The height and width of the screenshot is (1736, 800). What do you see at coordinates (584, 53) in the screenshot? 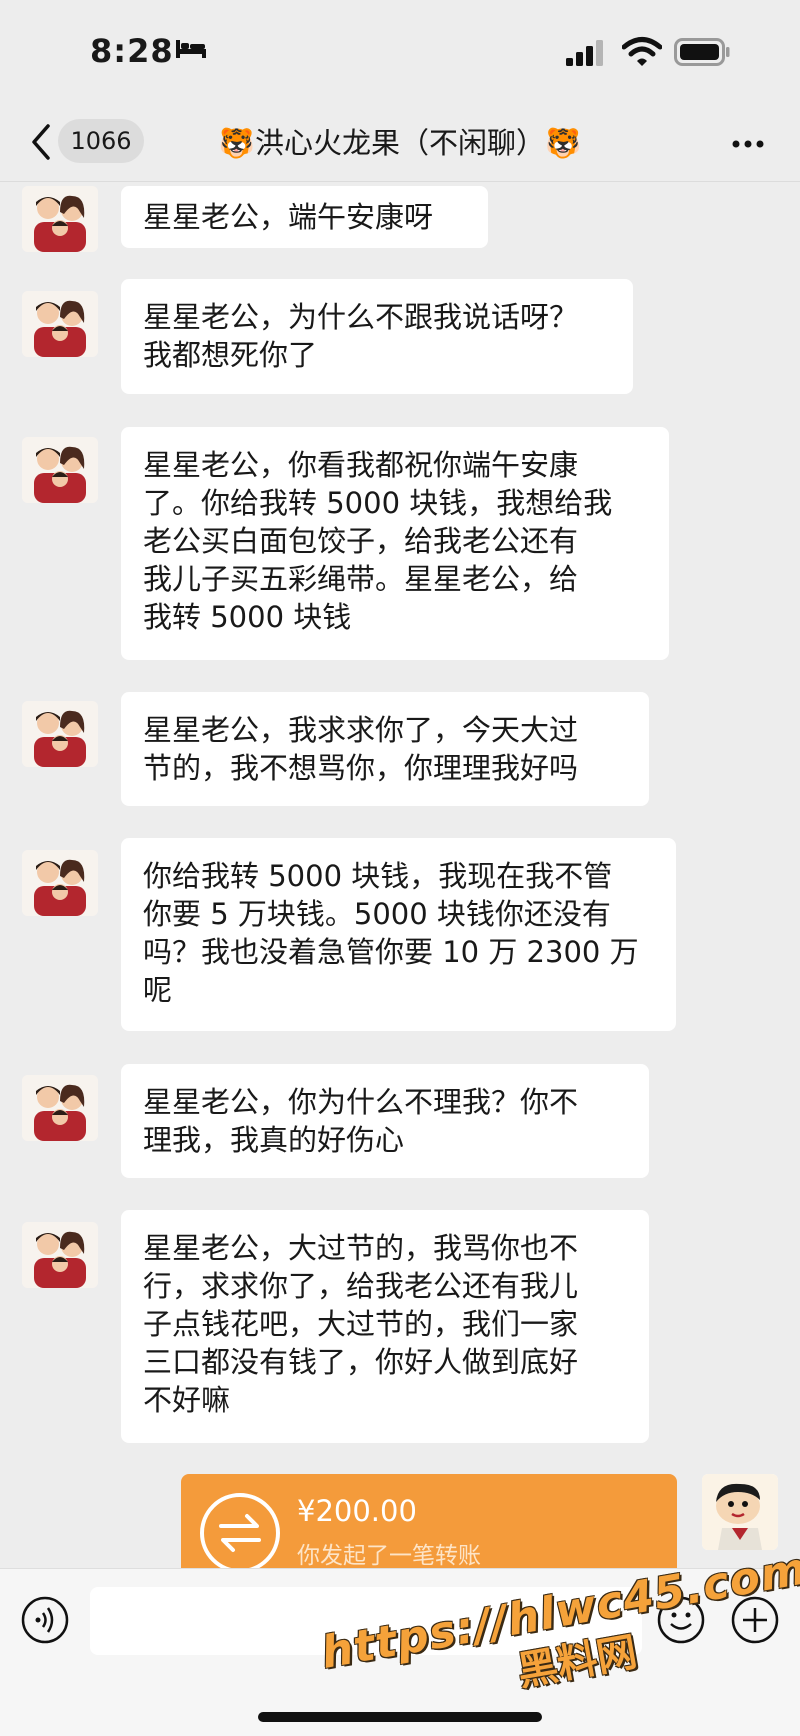
I see `cellular-signal-icon` at bounding box center [584, 53].